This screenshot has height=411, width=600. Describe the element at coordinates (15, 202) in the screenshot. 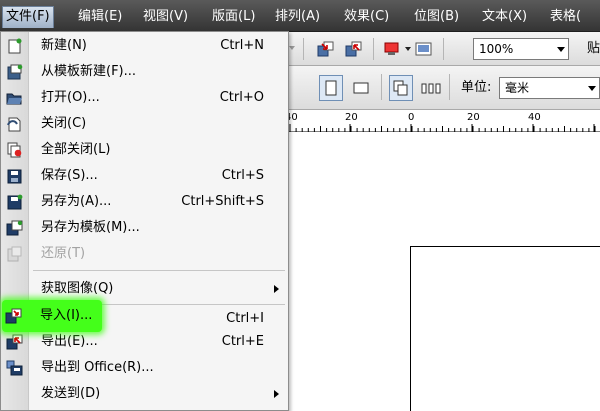

I see `save-as-icon` at that location.